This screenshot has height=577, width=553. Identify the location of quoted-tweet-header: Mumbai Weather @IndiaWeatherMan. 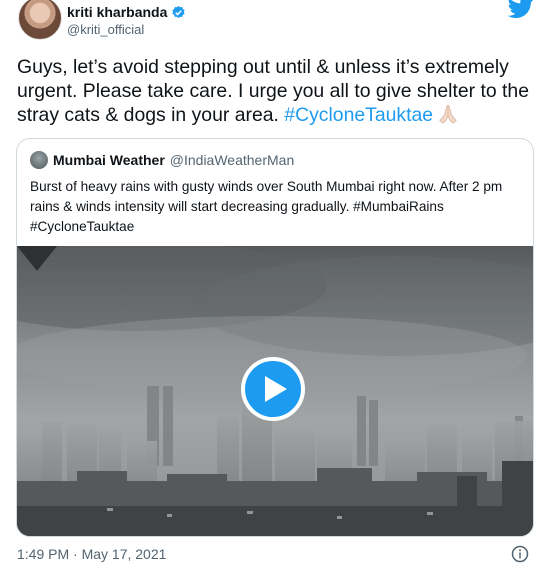
(162, 160).